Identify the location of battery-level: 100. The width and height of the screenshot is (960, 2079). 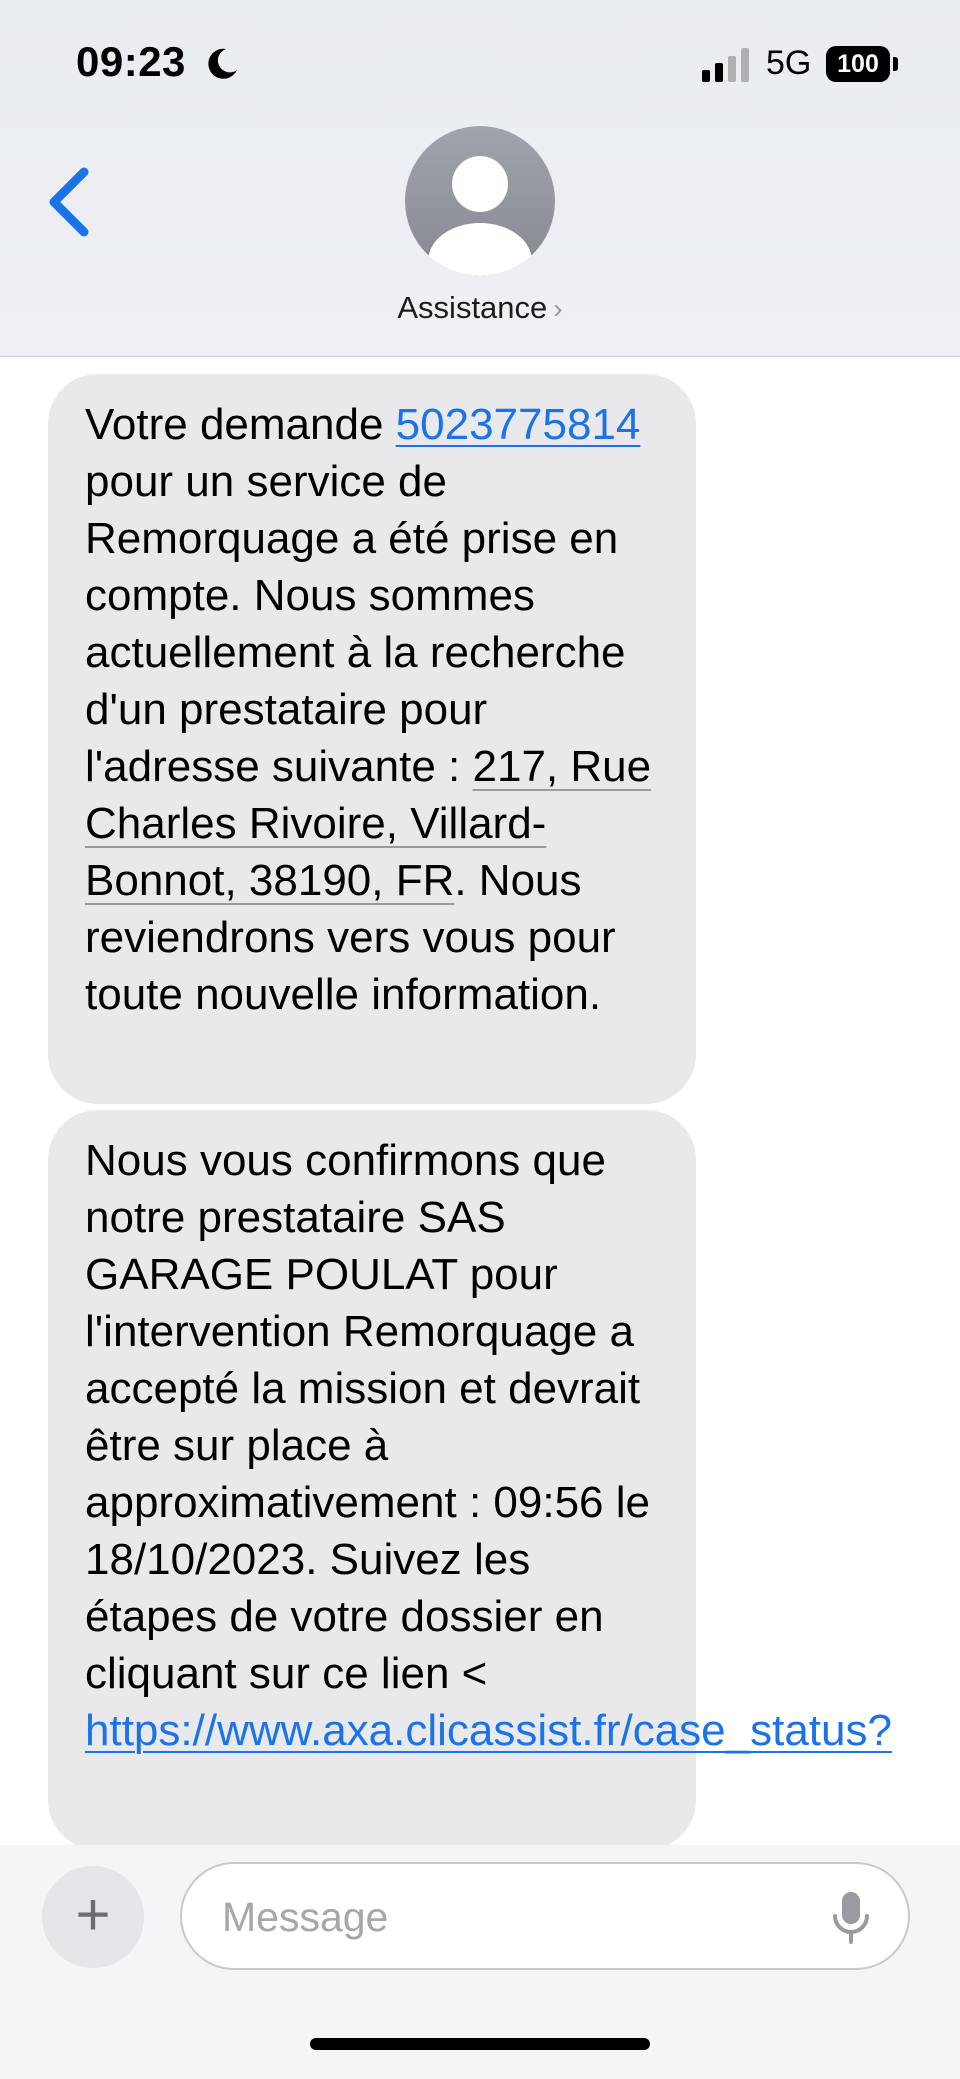
(858, 64).